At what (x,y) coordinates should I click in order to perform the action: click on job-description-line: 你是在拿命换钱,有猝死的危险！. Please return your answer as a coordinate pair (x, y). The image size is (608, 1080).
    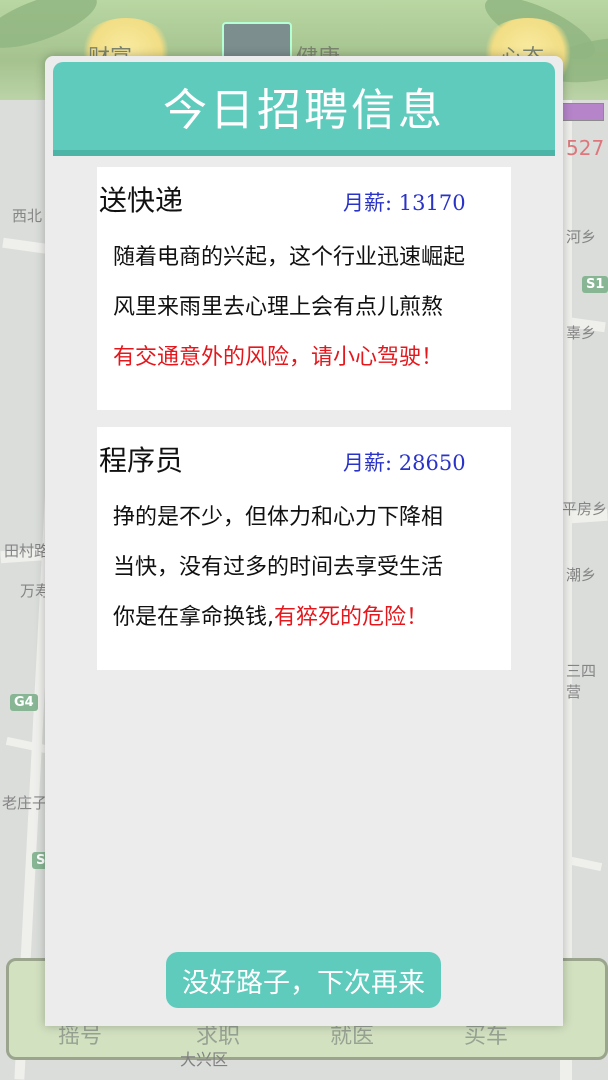
    Looking at the image, I should click on (270, 615).